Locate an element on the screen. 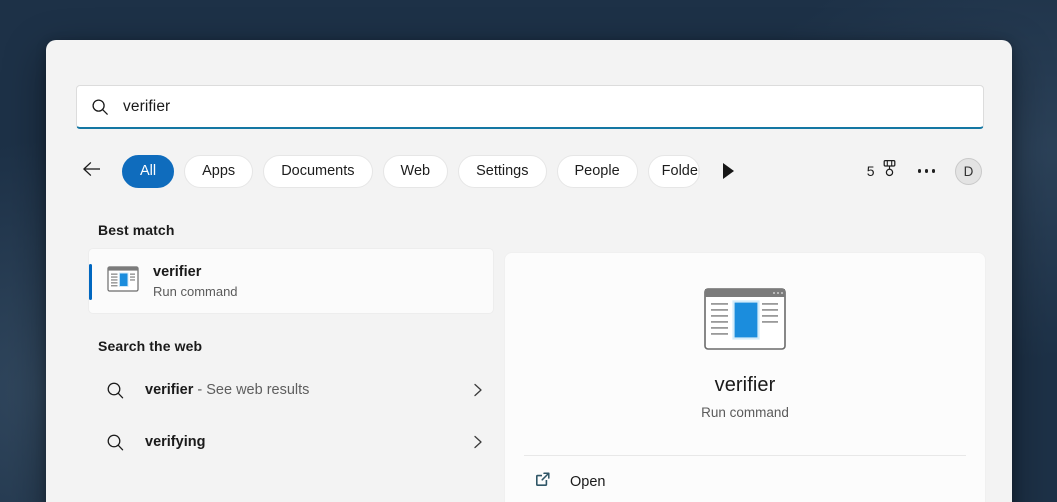  tab-people-label: People is located at coordinates (597, 171).